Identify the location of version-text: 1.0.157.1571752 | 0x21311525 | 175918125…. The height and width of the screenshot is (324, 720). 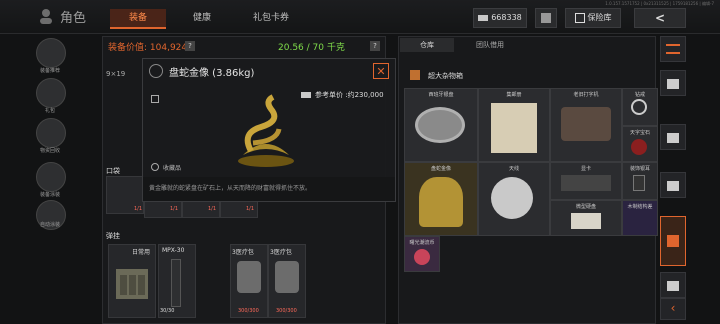
(659, 3).